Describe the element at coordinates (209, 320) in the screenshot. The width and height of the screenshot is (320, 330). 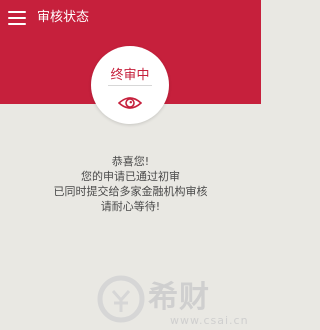
I see `watermark-url: www.csai.cn` at that location.